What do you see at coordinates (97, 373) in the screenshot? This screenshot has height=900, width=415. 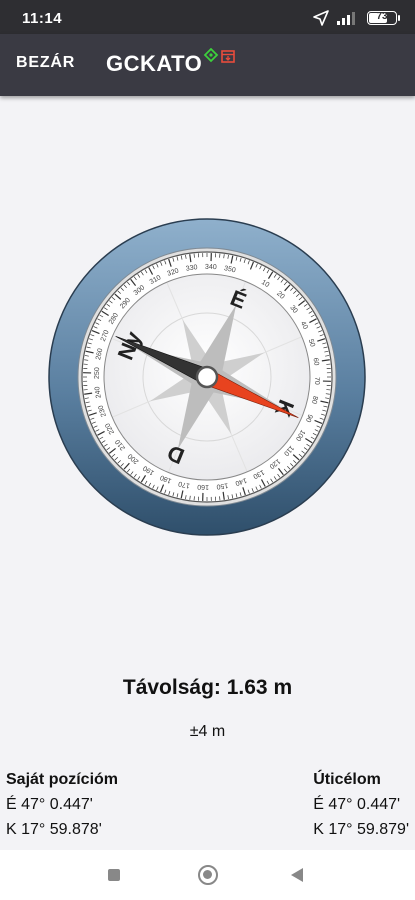 I see `compass-degree-label: 250` at bounding box center [97, 373].